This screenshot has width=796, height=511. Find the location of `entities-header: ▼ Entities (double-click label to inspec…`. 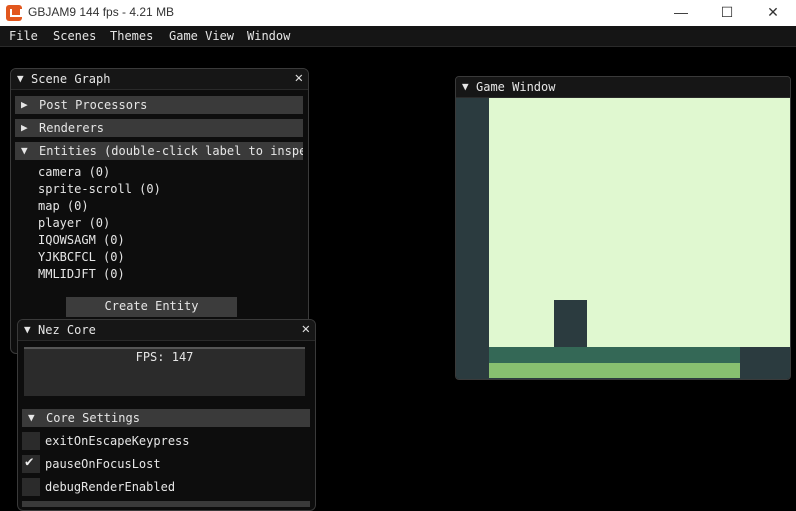

entities-header: ▼ Entities (double-click label to inspec… is located at coordinates (159, 151).